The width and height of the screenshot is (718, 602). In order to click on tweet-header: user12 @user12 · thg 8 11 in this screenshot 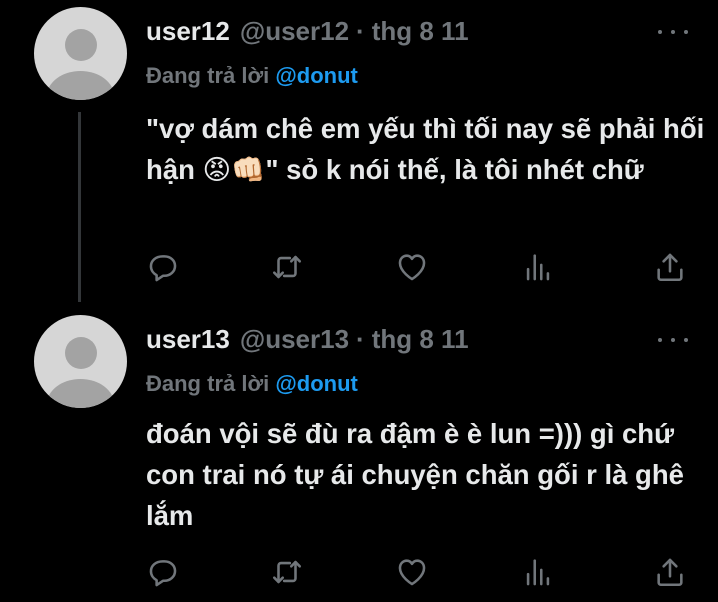, I will do `click(307, 31)`.